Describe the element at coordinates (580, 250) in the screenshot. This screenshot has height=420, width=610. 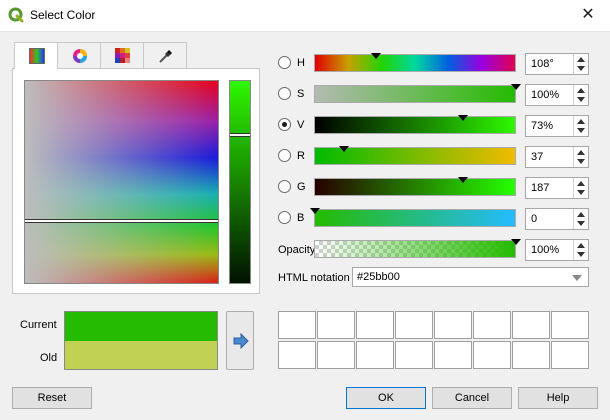
I see `opacity-spin-arrows` at that location.